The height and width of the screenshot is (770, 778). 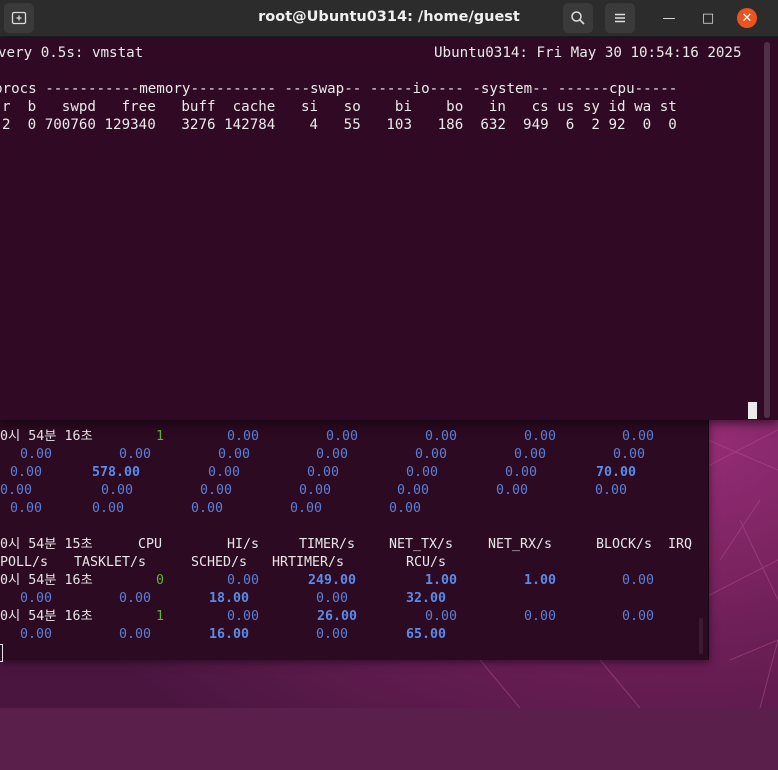 What do you see at coordinates (680, 544) in the screenshot?
I see `column-header: IRQ` at bounding box center [680, 544].